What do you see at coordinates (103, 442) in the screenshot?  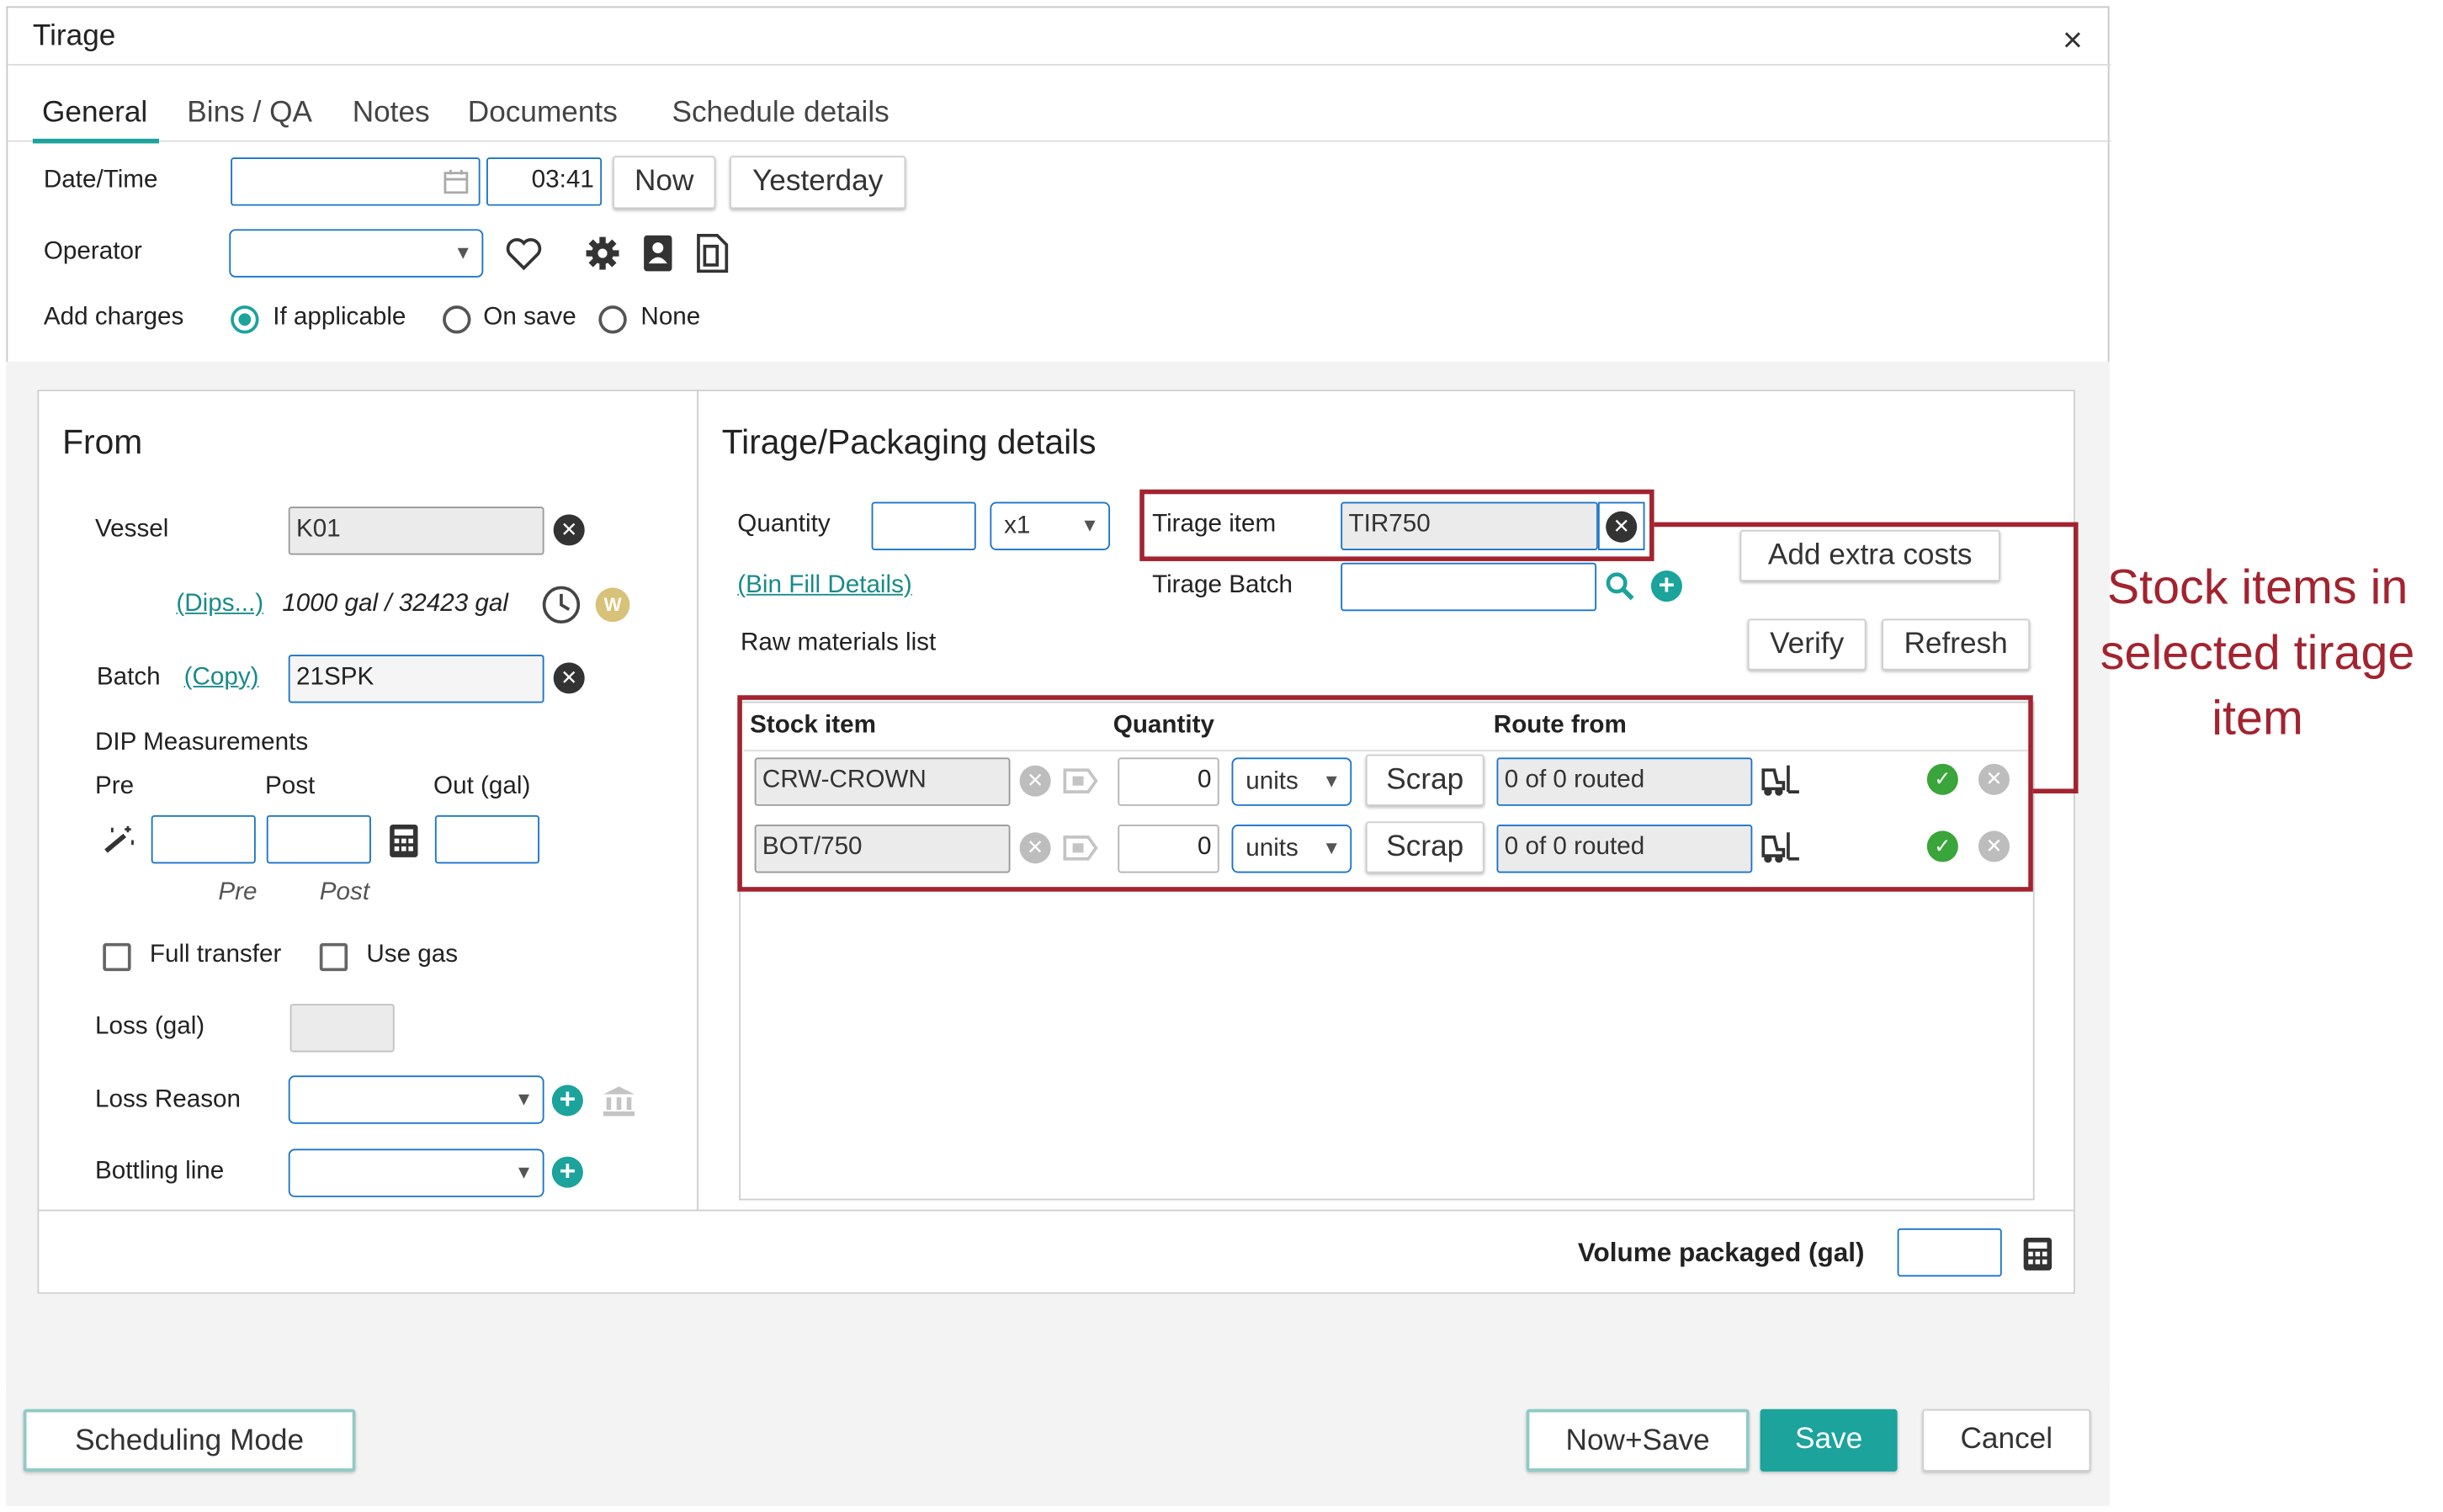 I see `from-heading: From` at bounding box center [103, 442].